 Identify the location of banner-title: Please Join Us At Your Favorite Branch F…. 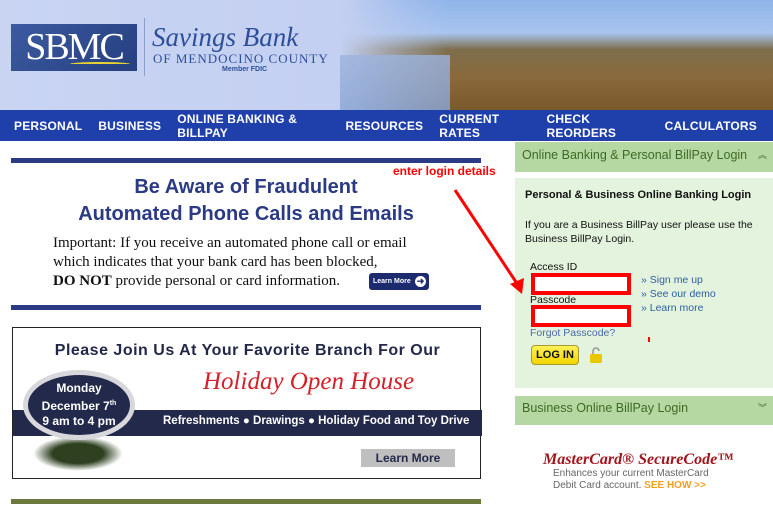
(247, 350).